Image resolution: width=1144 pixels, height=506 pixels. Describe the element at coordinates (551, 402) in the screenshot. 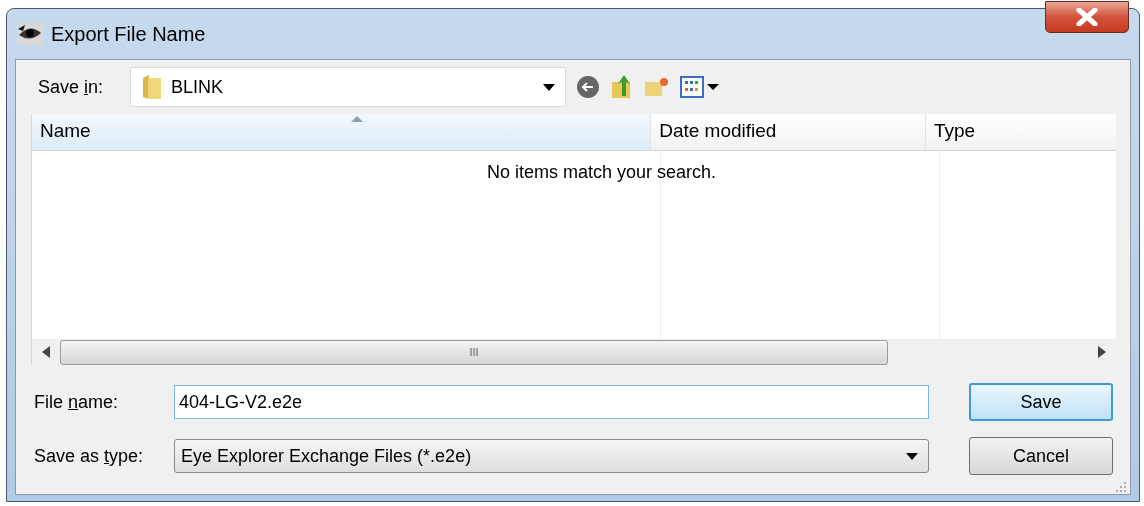

I see `file-name-field: 404-LG-V2.e2e` at that location.